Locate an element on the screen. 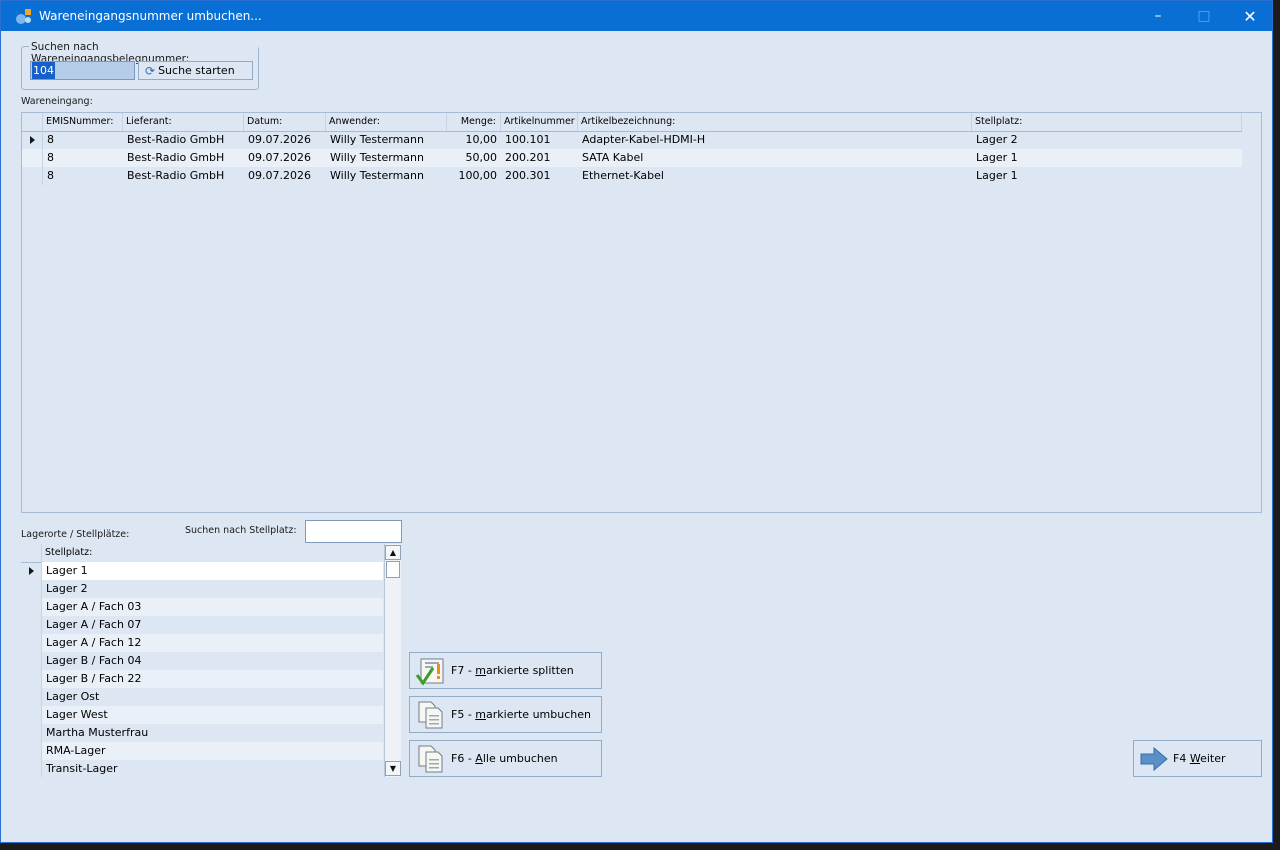 The width and height of the screenshot is (1280, 850). column-header-stellplatz: Stellplatz: is located at coordinates (212, 553).